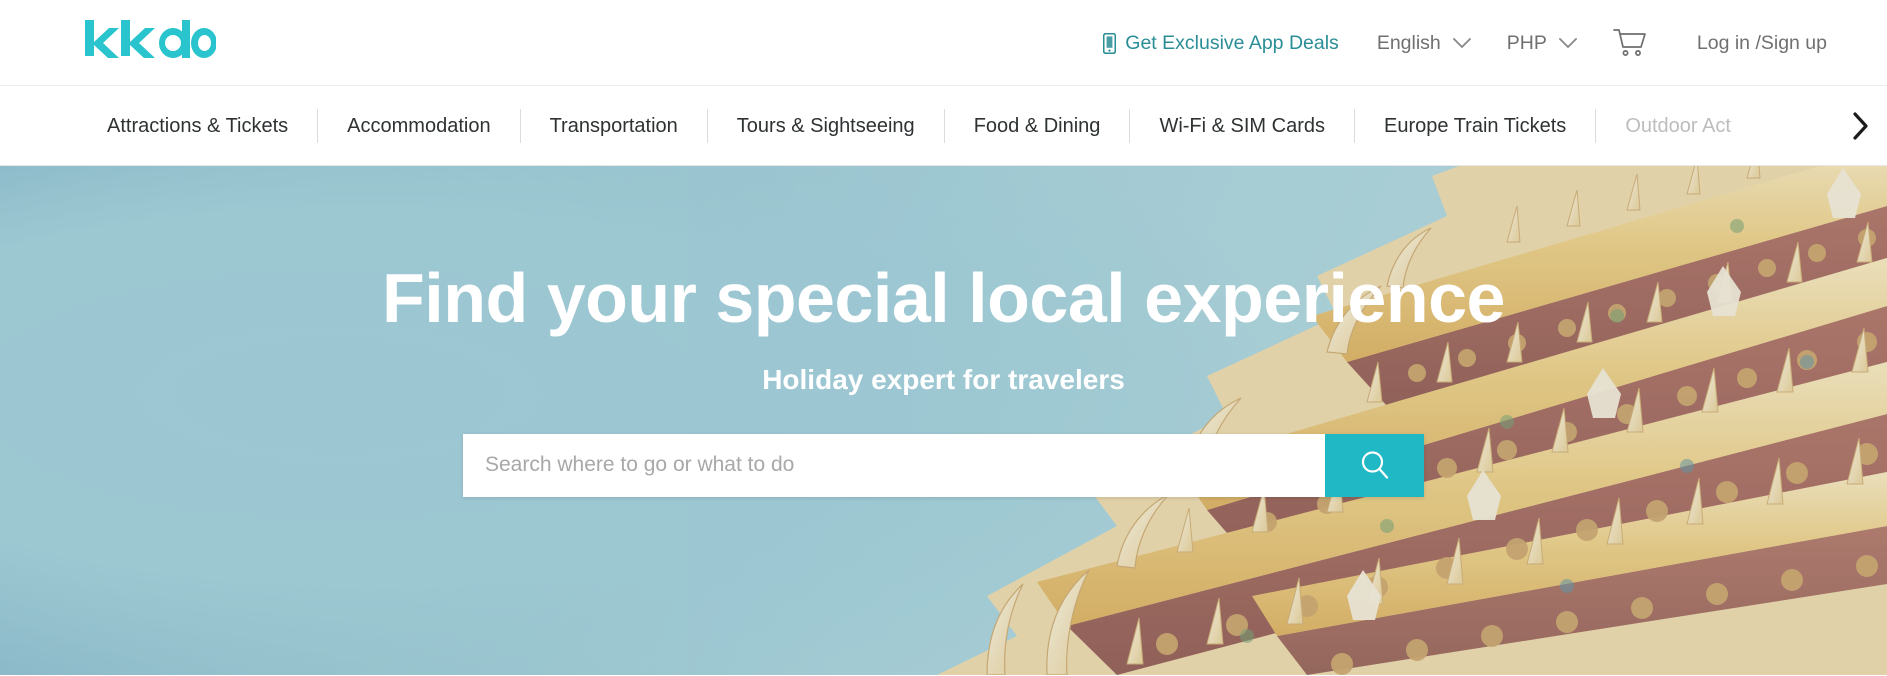  What do you see at coordinates (943, 298) in the screenshot?
I see `hero-title: Find your special local experience` at bounding box center [943, 298].